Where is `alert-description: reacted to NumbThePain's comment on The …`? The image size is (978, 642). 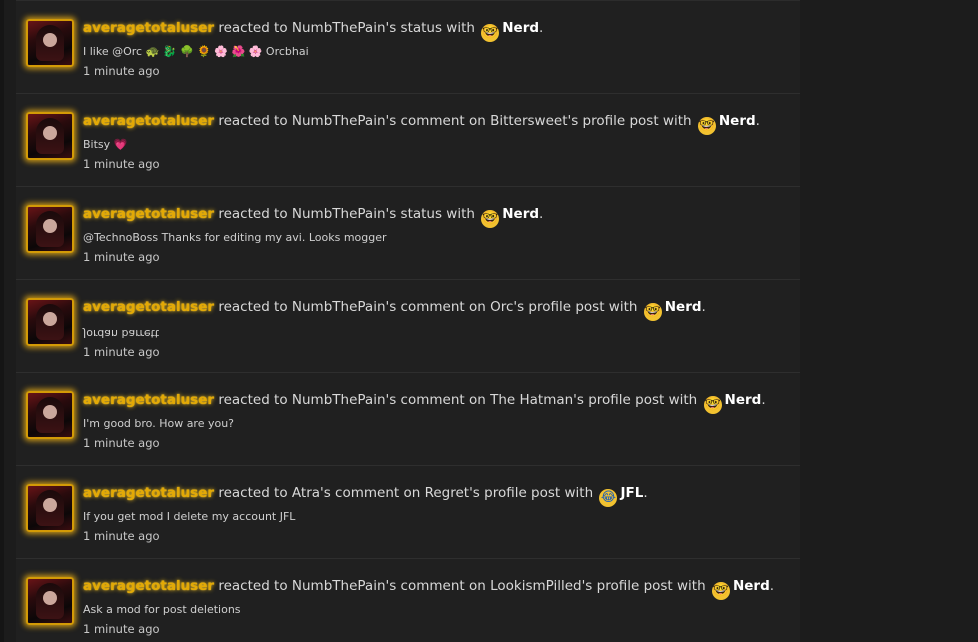 alert-description: reacted to NumbThePain's comment on The … is located at coordinates (458, 400).